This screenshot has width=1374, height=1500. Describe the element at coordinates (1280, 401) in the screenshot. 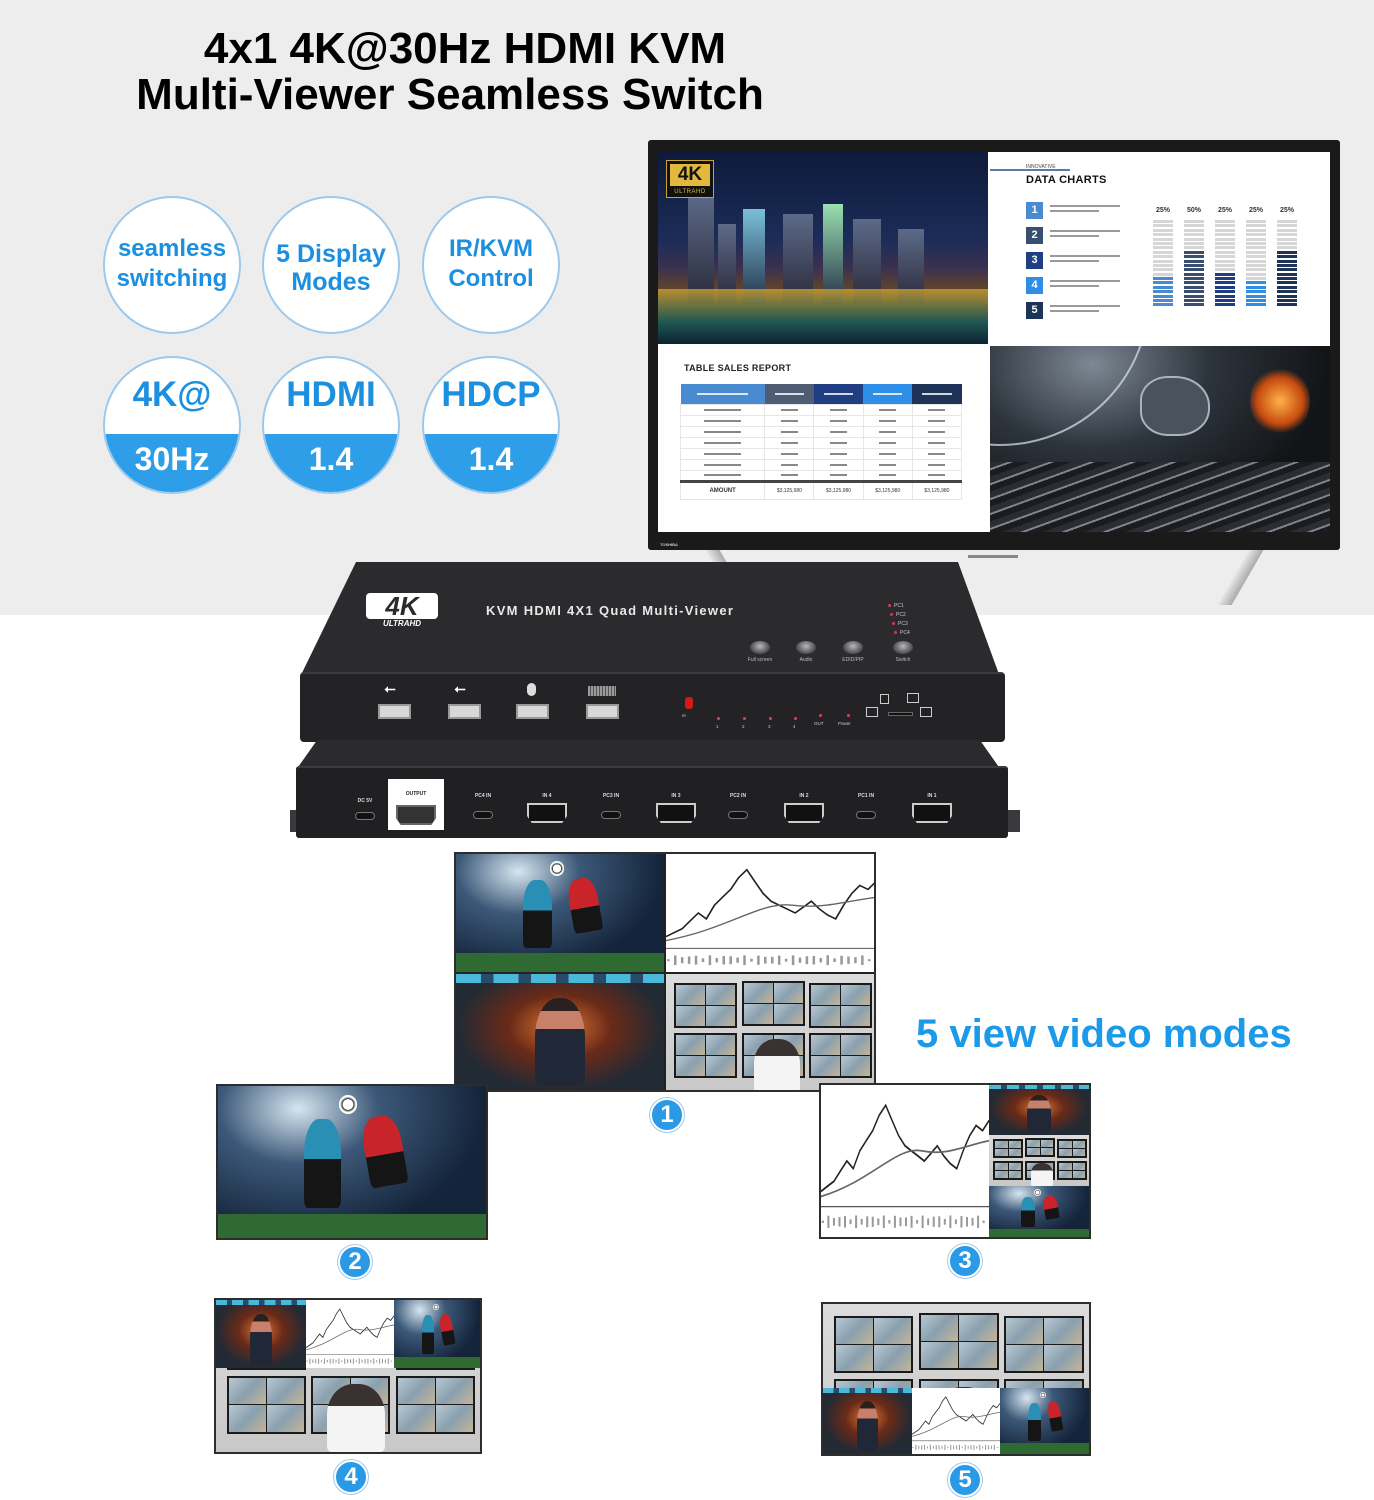

I see `explosion` at that location.